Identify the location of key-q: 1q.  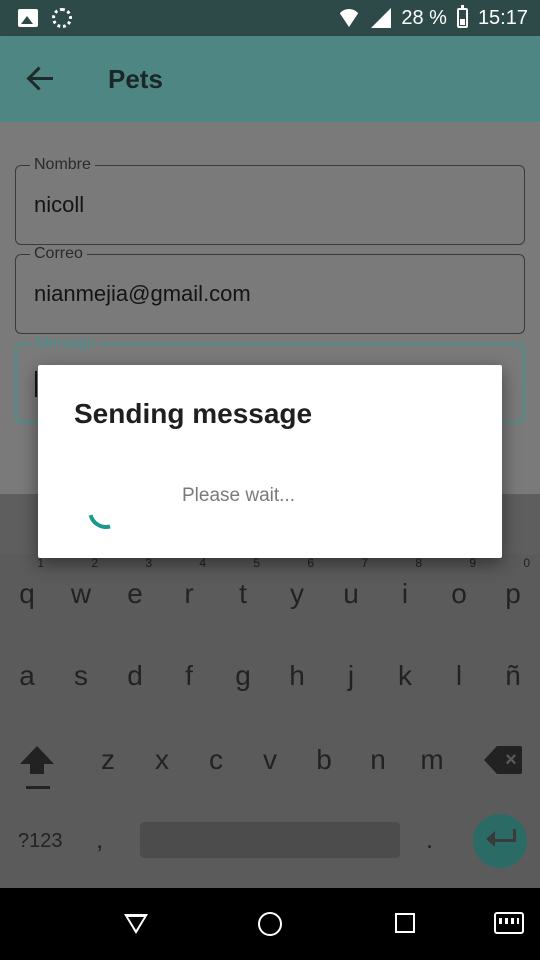
(27, 583).